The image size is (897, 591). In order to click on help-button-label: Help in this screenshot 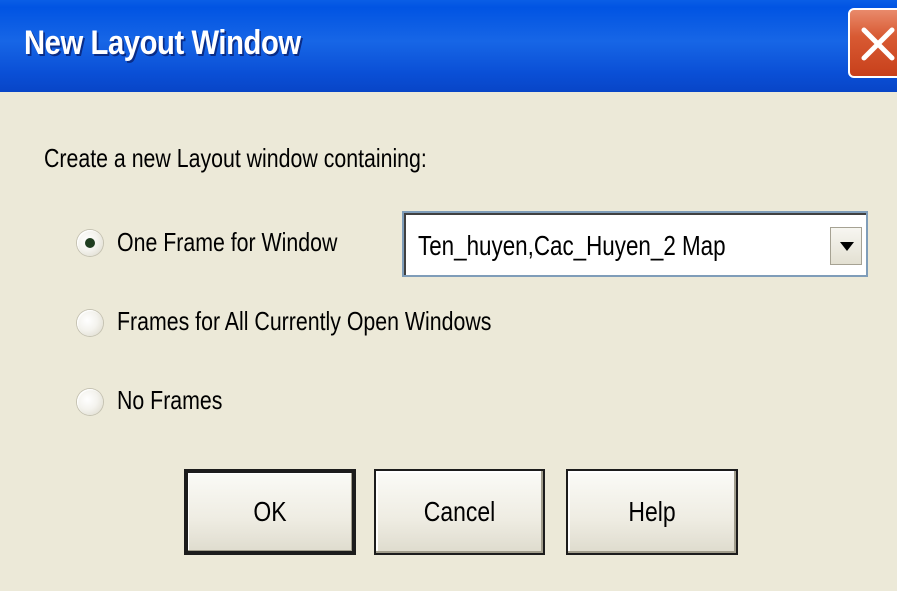, I will do `click(652, 511)`.